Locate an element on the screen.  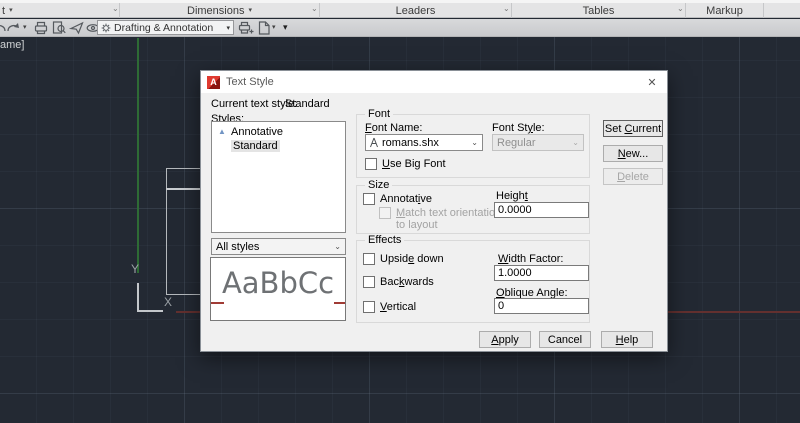
ribbon-panel-label: Dimensions is located at coordinates (216, 10).